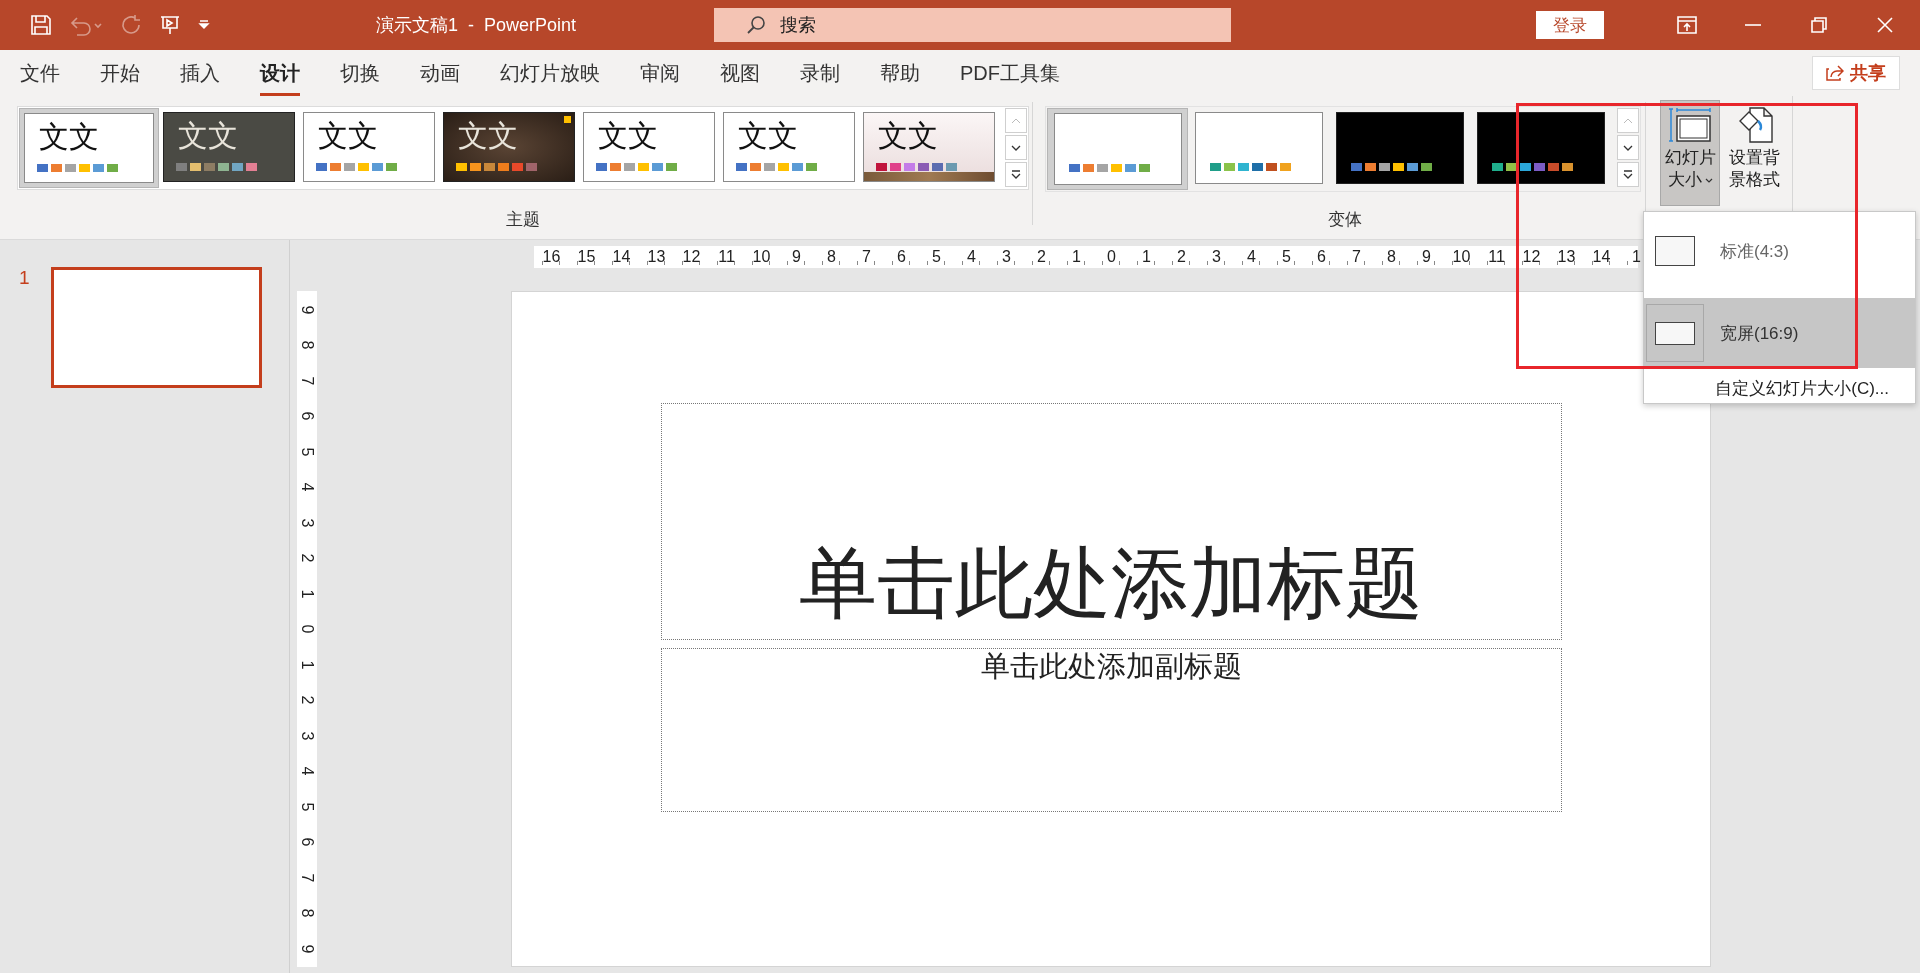  Describe the element at coordinates (523, 220) in the screenshot. I see `group-label: 主题` at that location.